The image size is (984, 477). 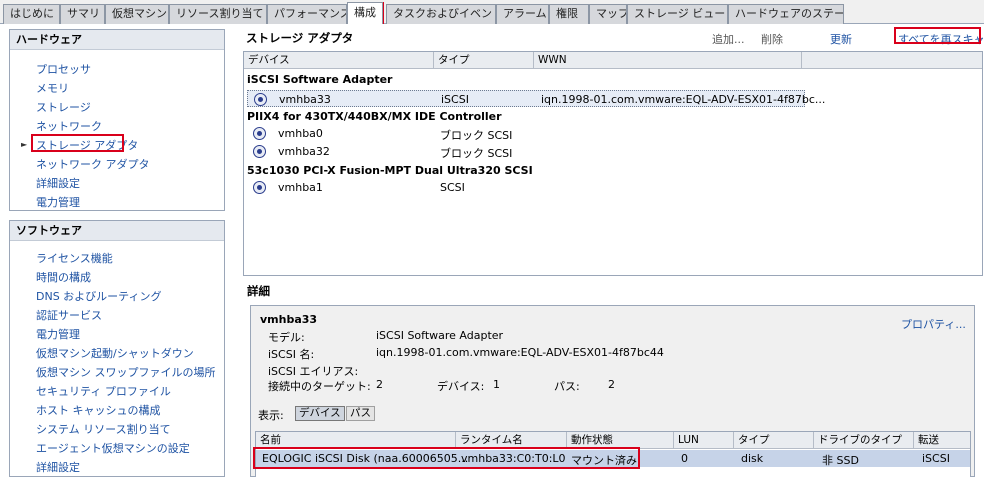 I want to click on column-lun: LUN, so click(x=704, y=440).